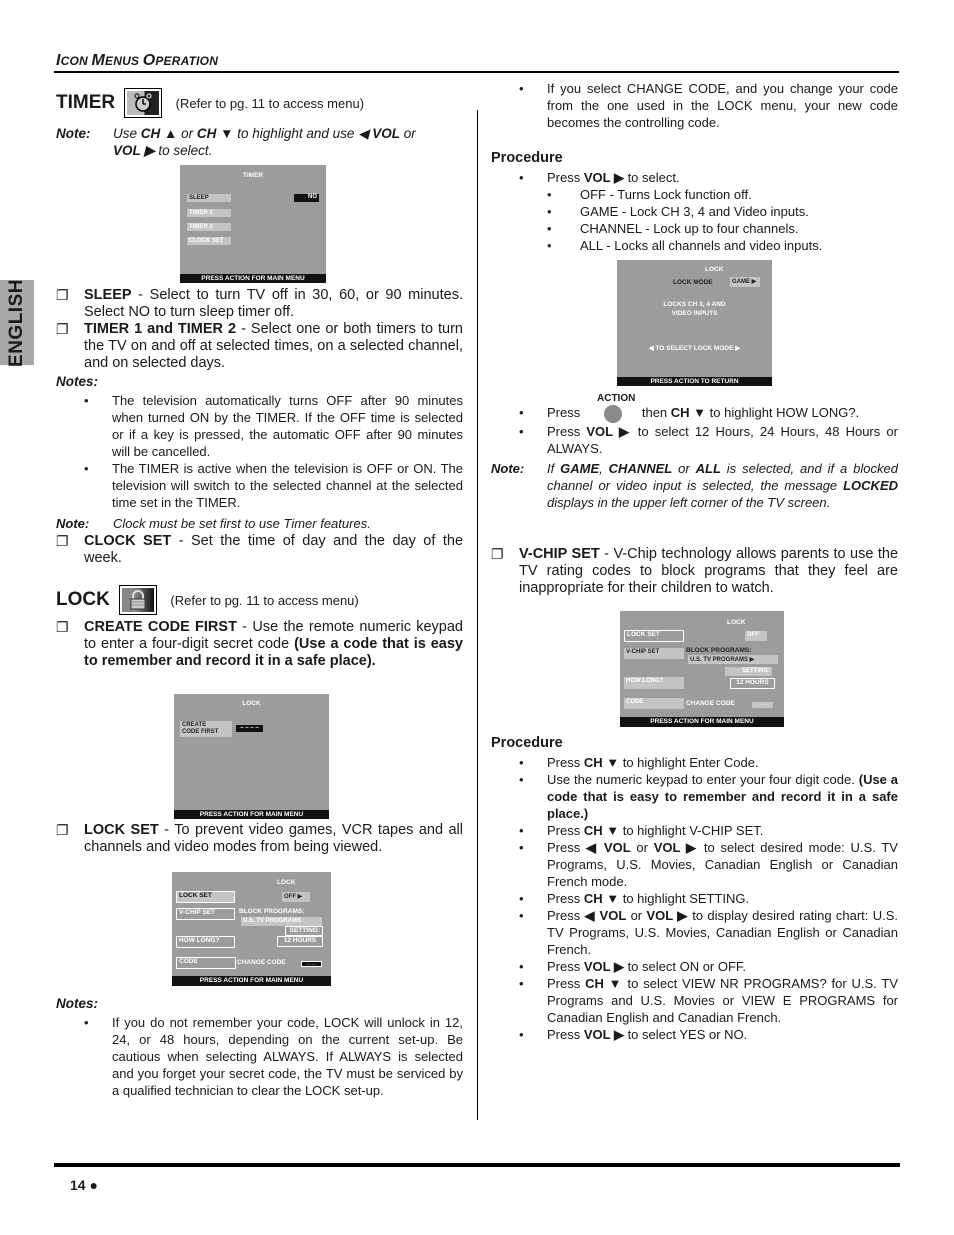 The height and width of the screenshot is (1235, 954). Describe the element at coordinates (694, 348) in the screenshot. I see `osd-hint: ◀ TO SELECT LOCK MODE ▶` at that location.